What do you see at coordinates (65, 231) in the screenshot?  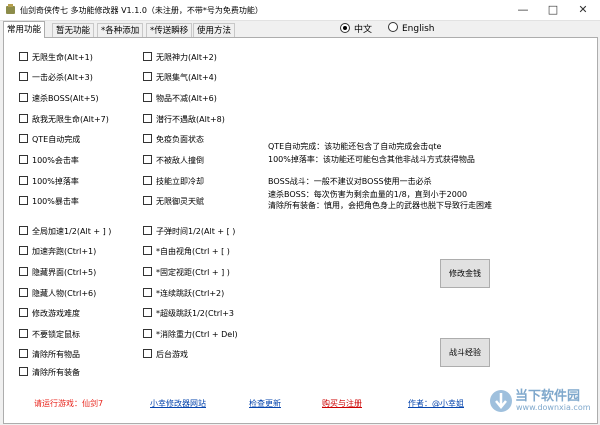 I see `cb-global-speed: 全局加速1/2(Alt + ] )` at bounding box center [65, 231].